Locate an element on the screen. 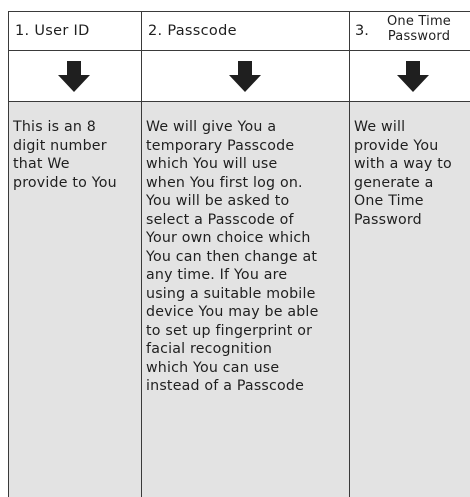  column-title: User ID is located at coordinates (62, 31).